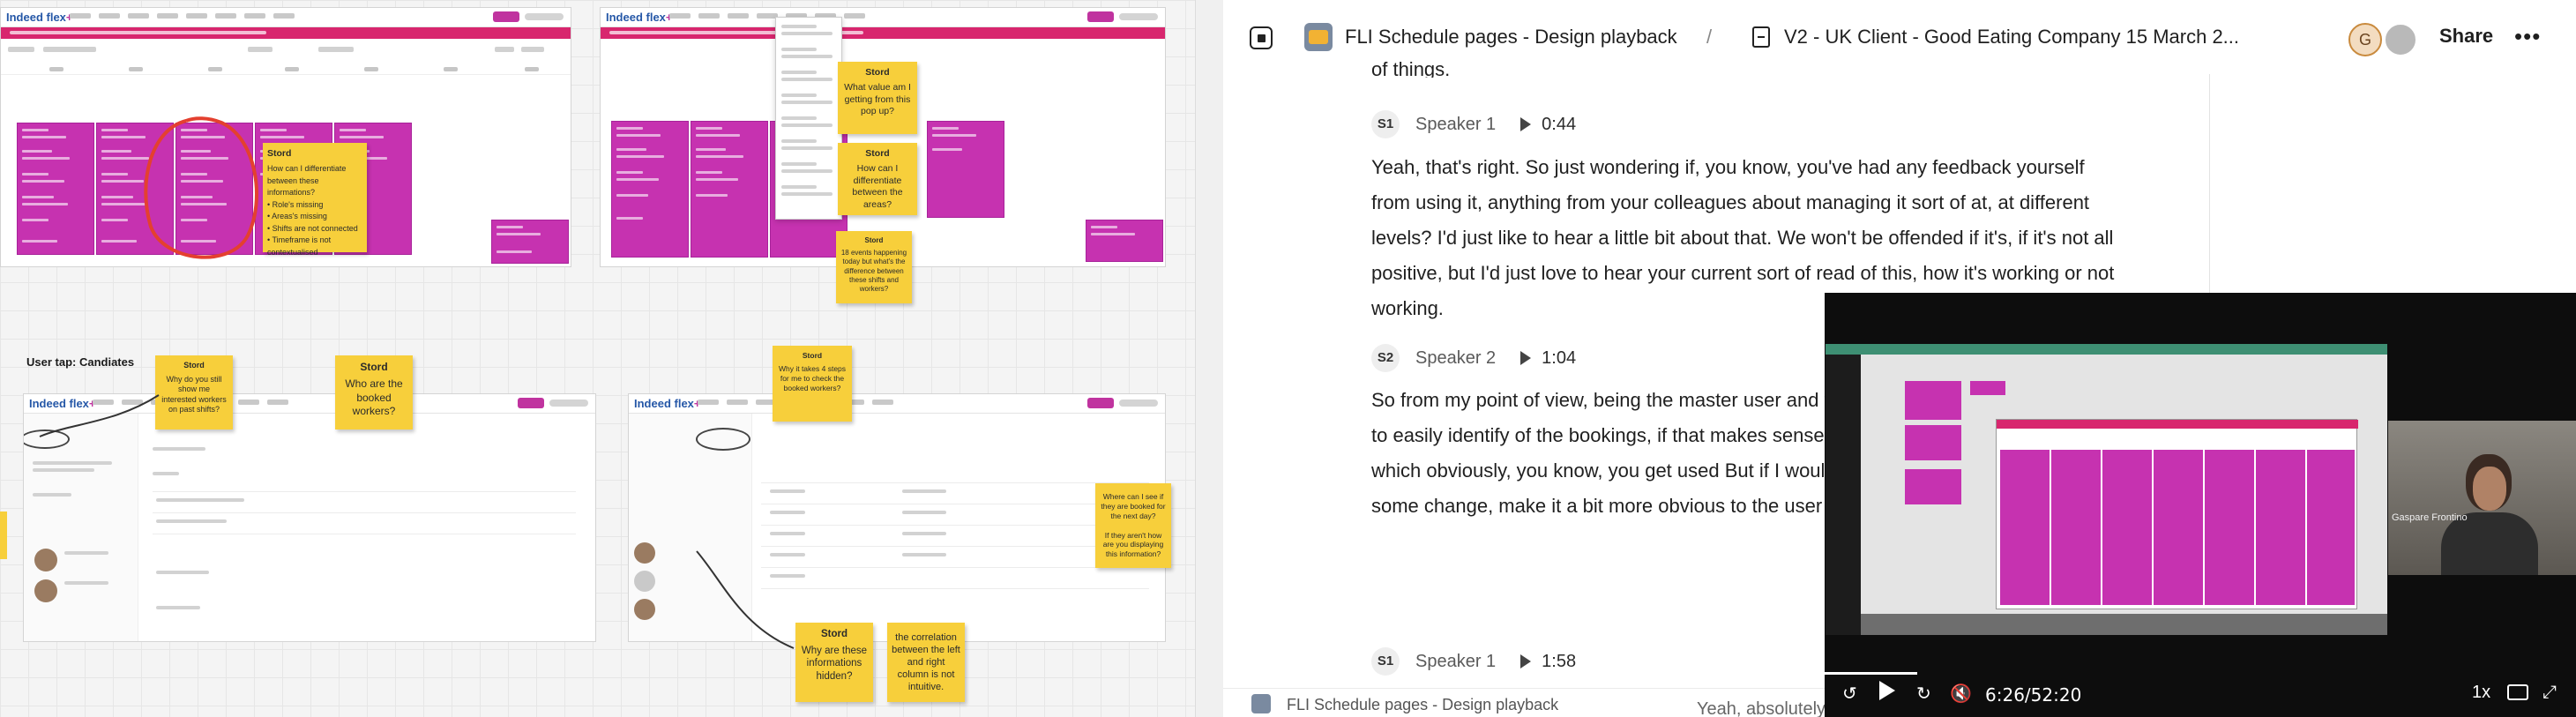 The image size is (2576, 717). What do you see at coordinates (1261, 37) in the screenshot?
I see `sidebar-toggle-icon` at bounding box center [1261, 37].